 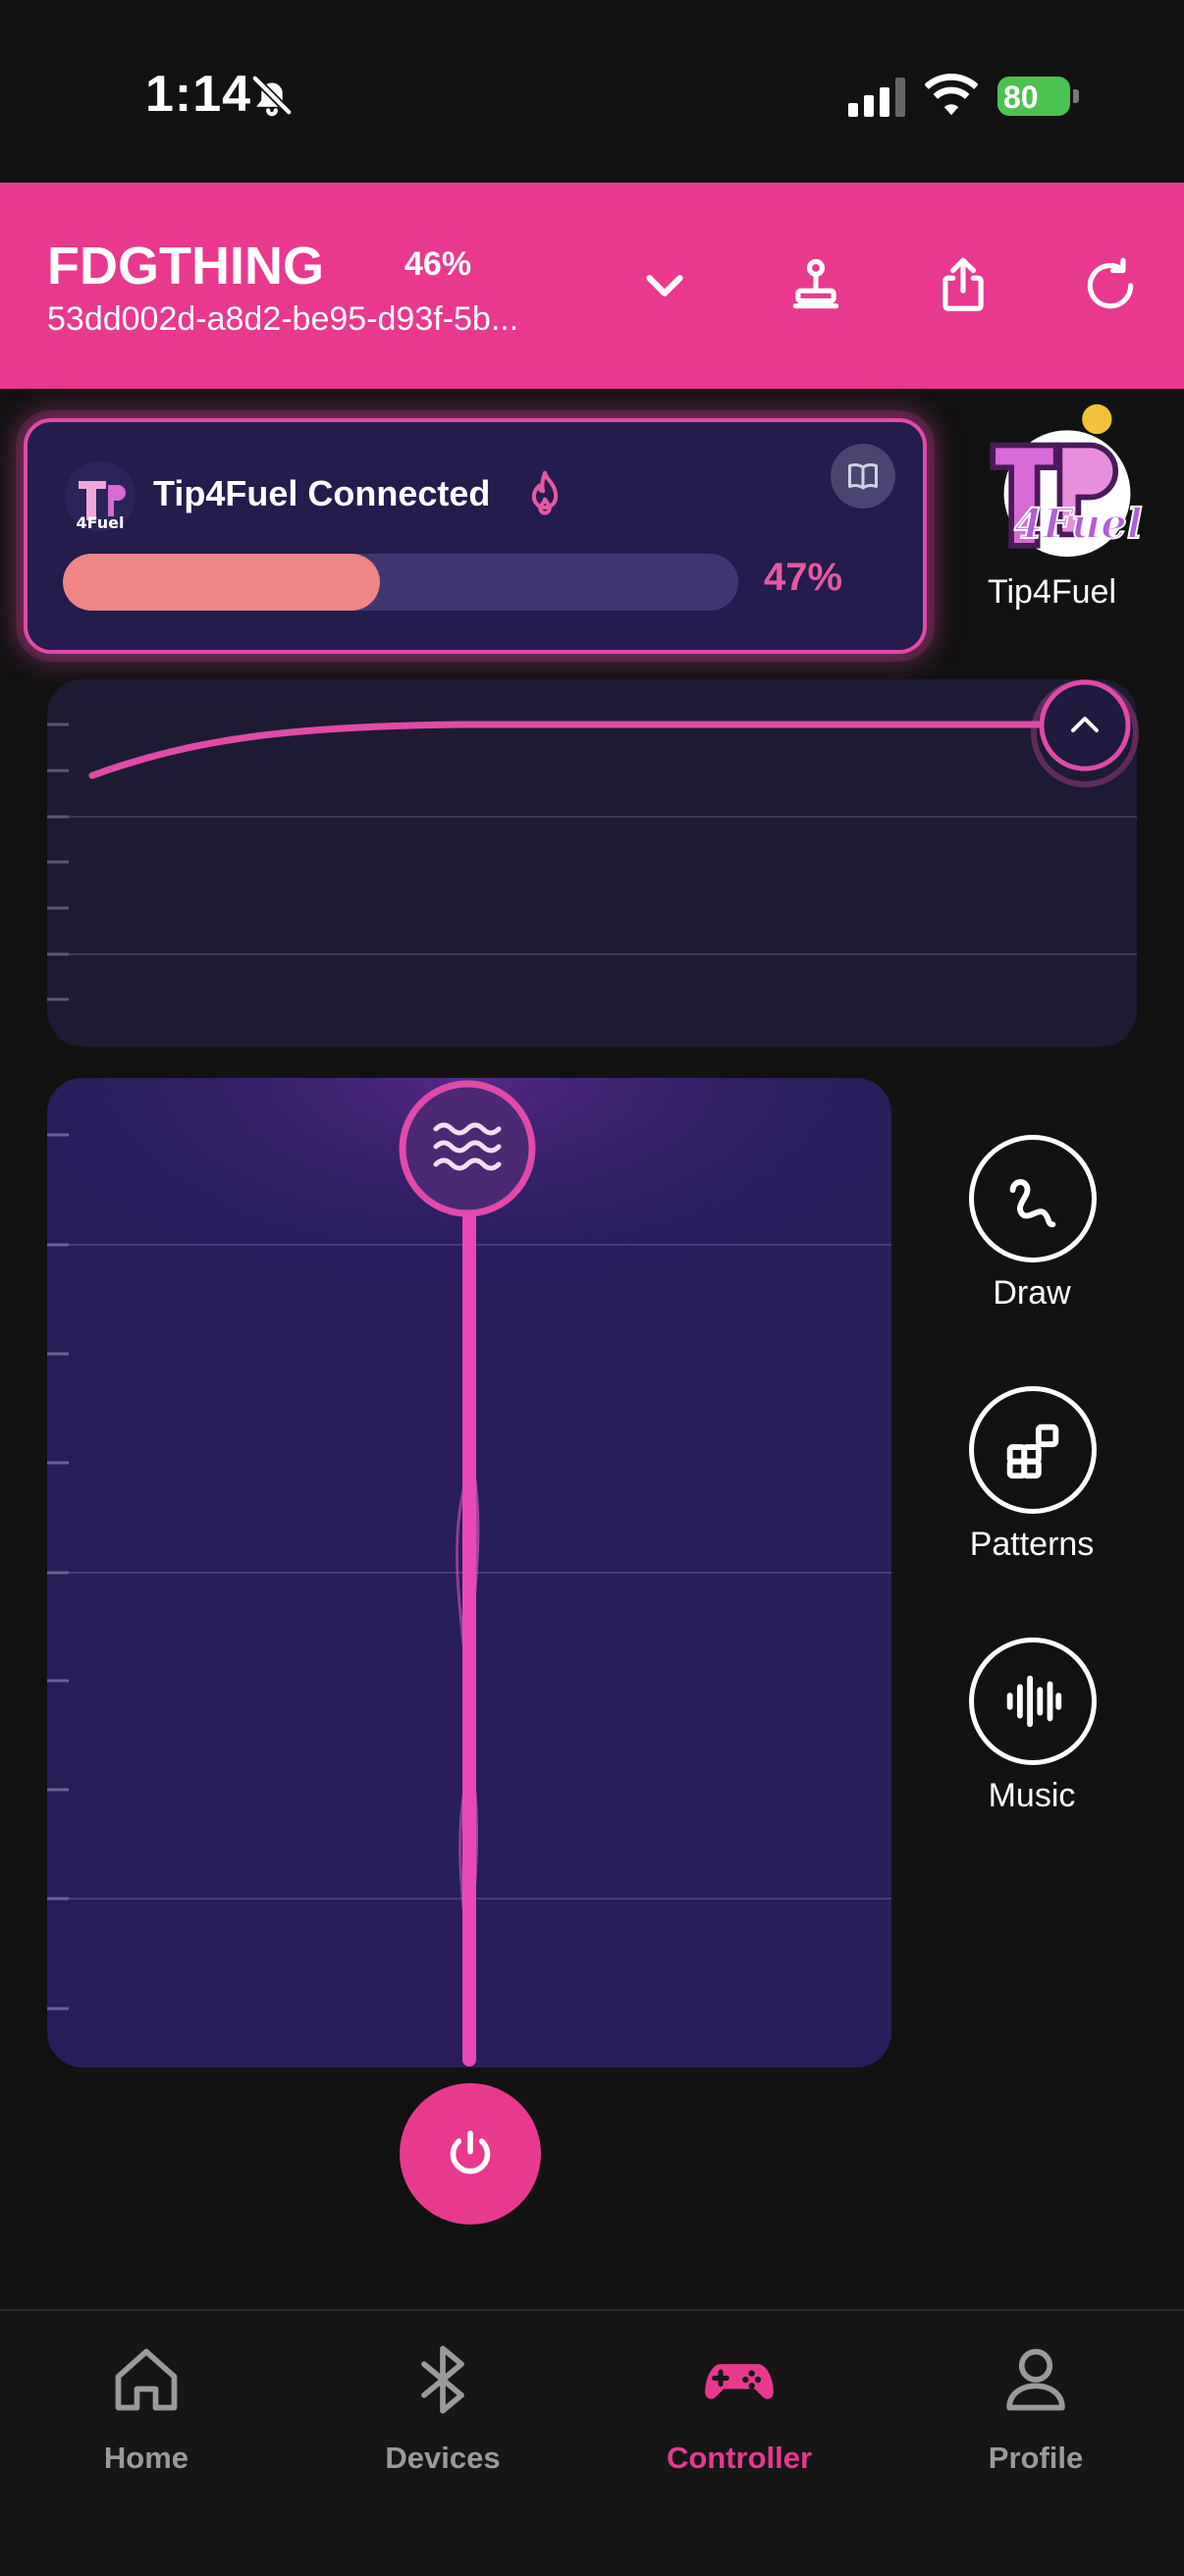 I want to click on tab-controller-label: Controller, so click(x=739, y=2458).